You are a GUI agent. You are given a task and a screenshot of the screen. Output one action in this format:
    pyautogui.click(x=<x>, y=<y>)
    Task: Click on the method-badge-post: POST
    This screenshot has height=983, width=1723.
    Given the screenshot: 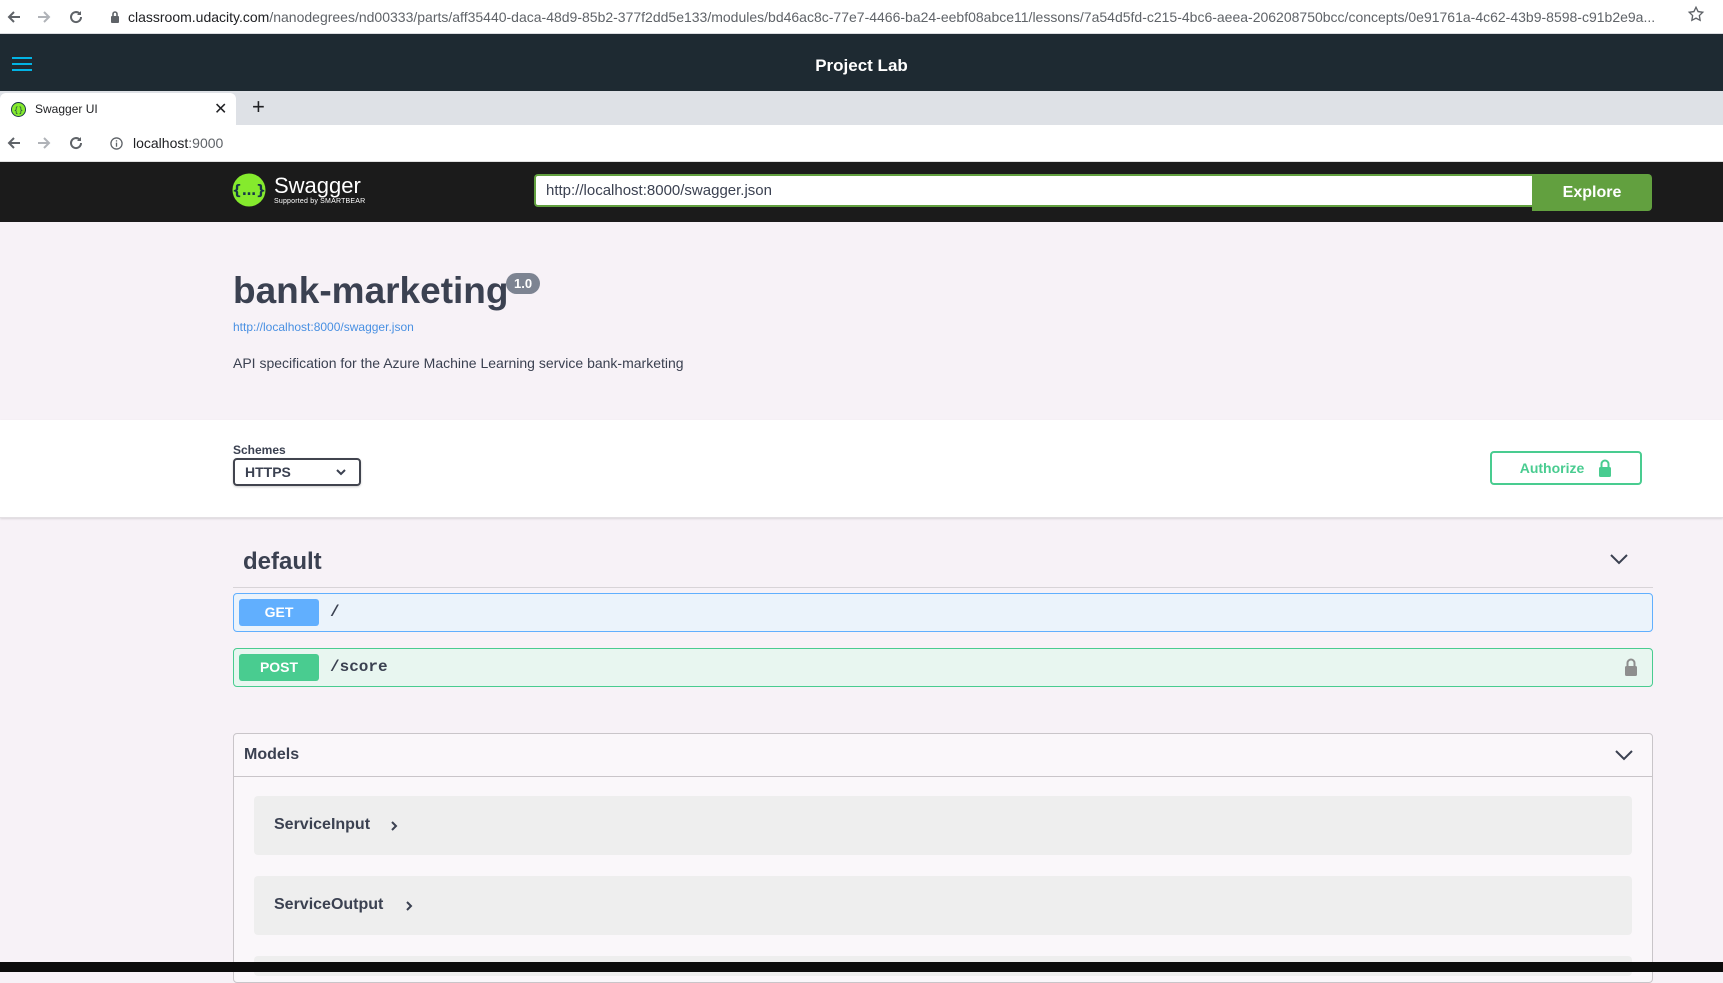 What is the action you would take?
    pyautogui.click(x=279, y=667)
    